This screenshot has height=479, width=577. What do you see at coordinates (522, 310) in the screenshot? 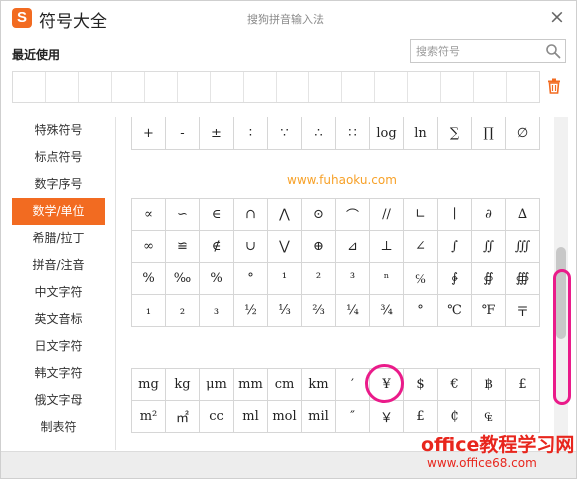
I see `symbol-cell: 〒` at bounding box center [522, 310].